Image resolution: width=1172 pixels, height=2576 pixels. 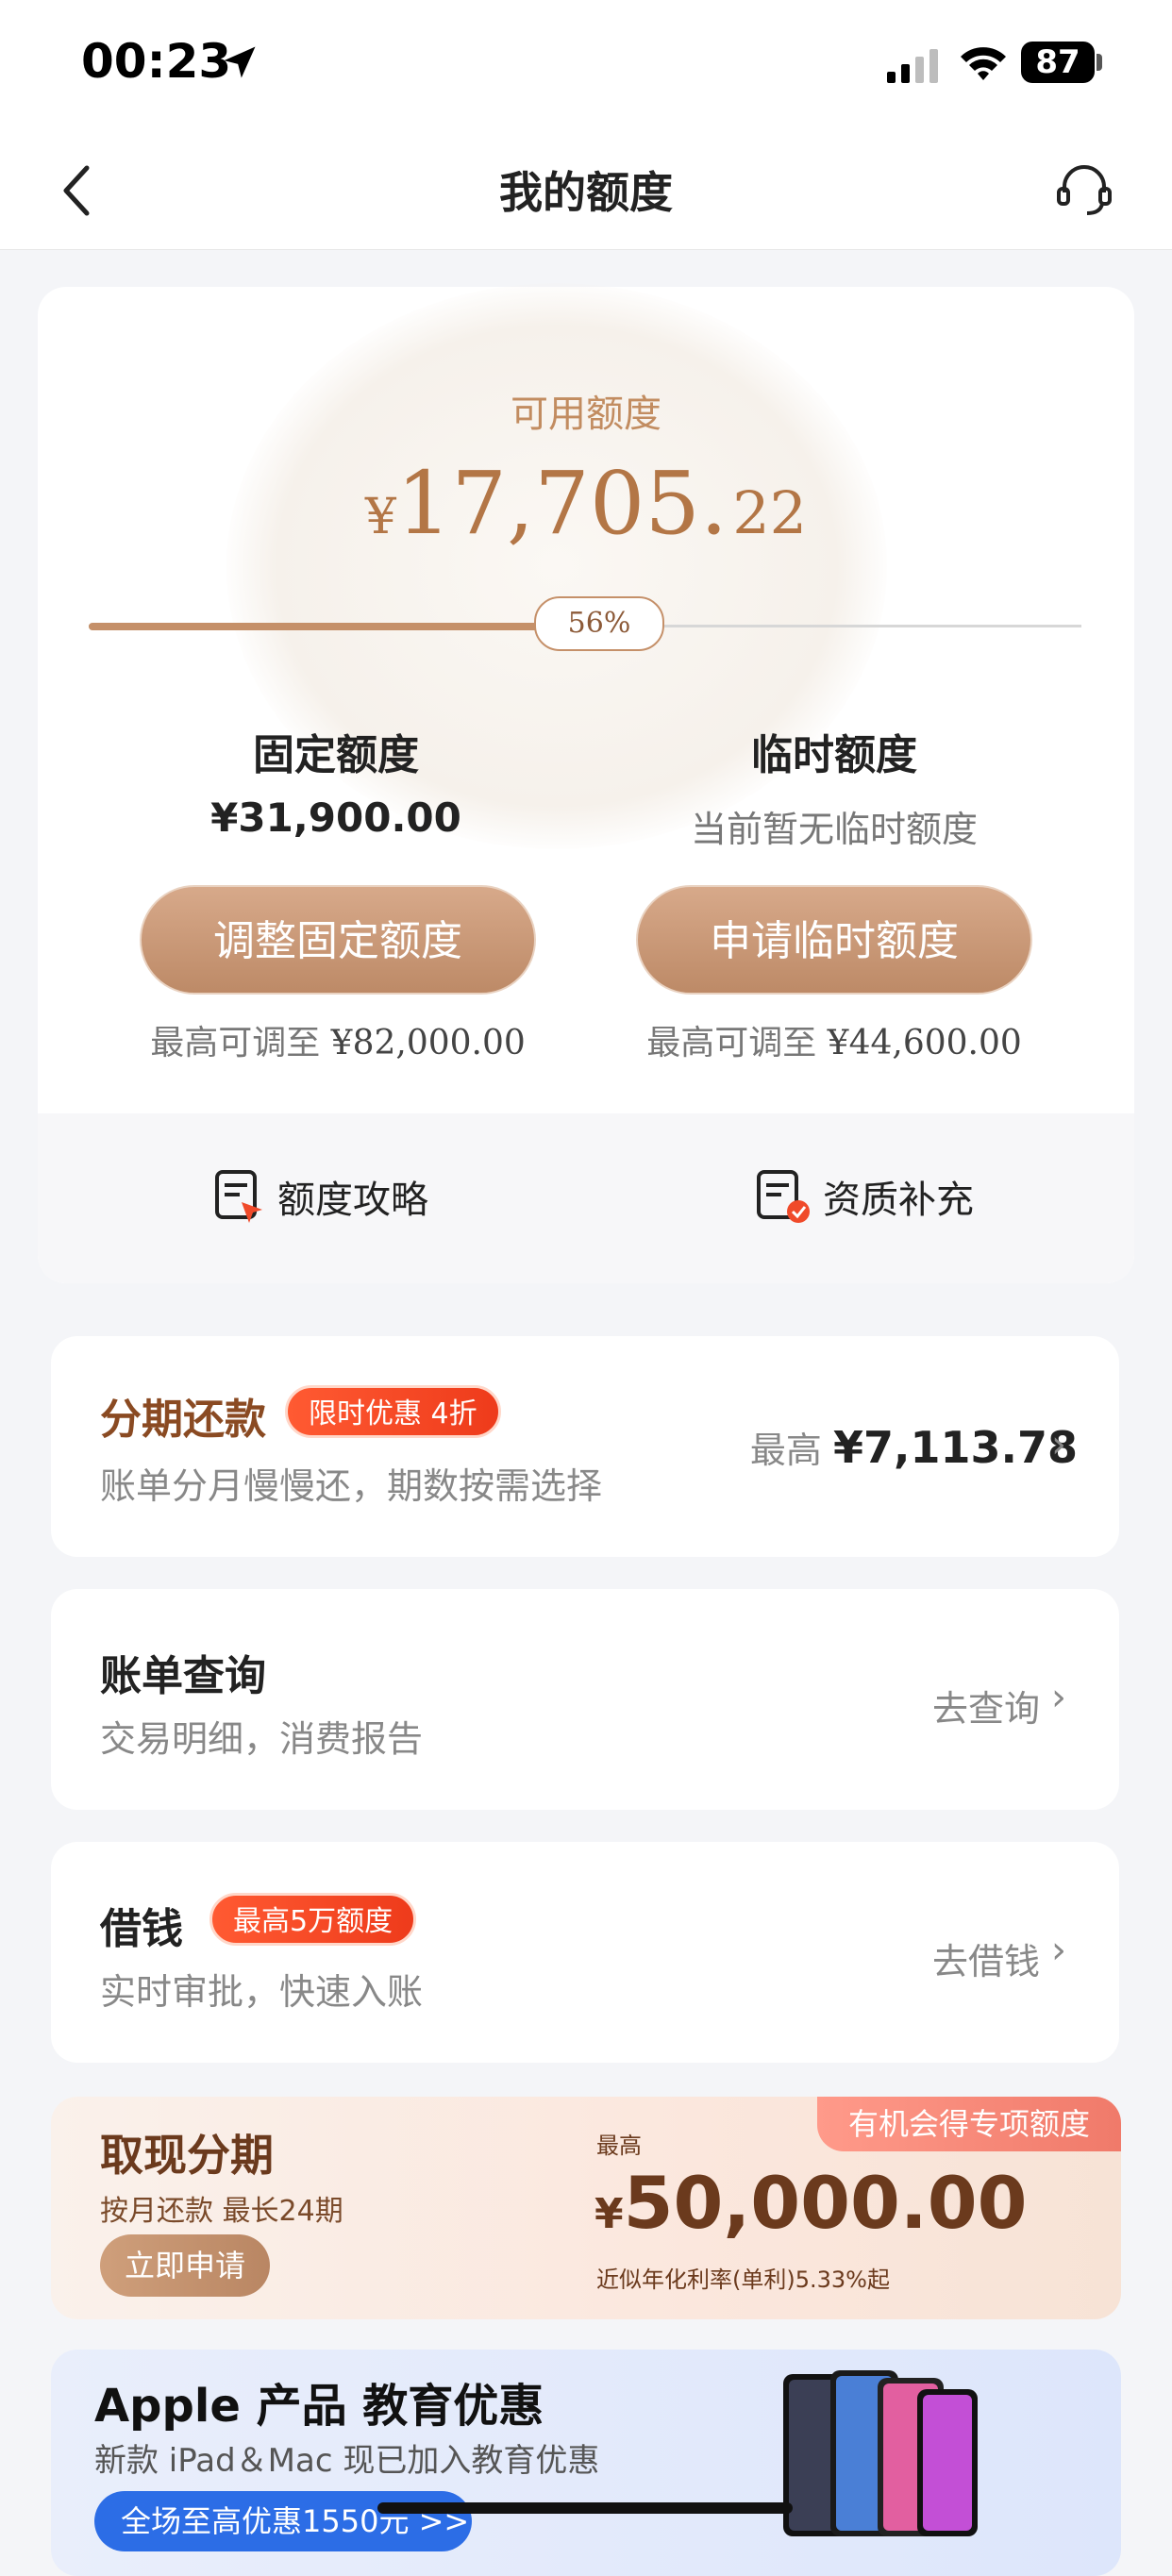 What do you see at coordinates (609, 2214) in the screenshot?
I see `cash-currency: ¥` at bounding box center [609, 2214].